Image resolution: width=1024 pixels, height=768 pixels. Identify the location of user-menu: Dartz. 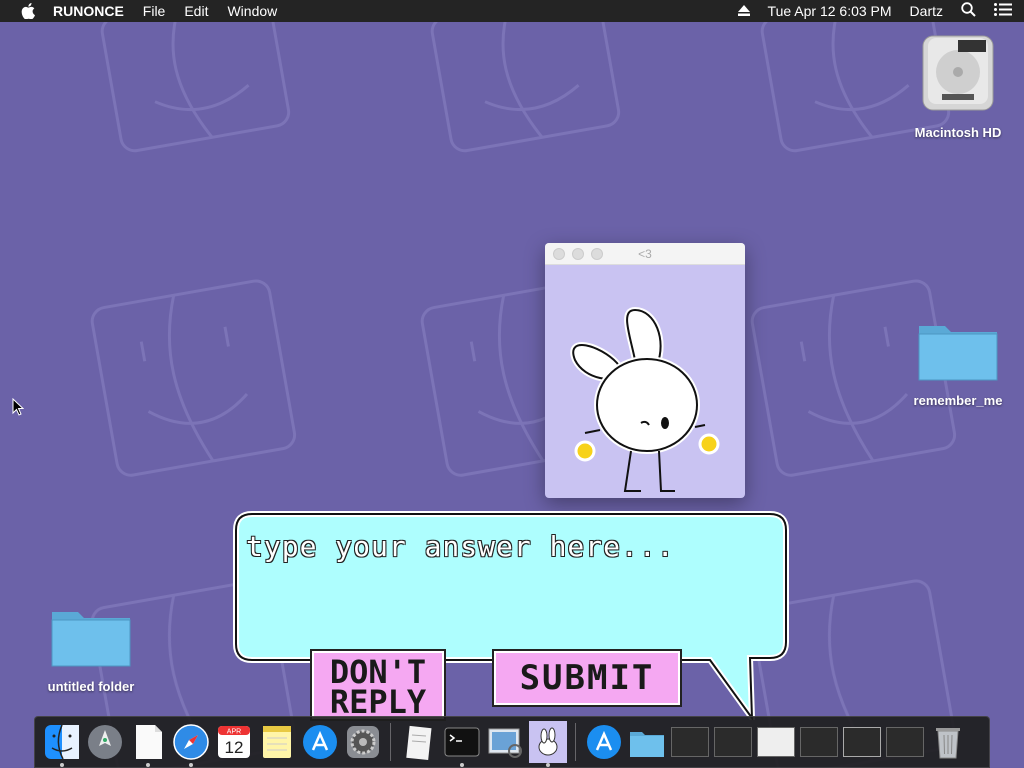
(926, 11).